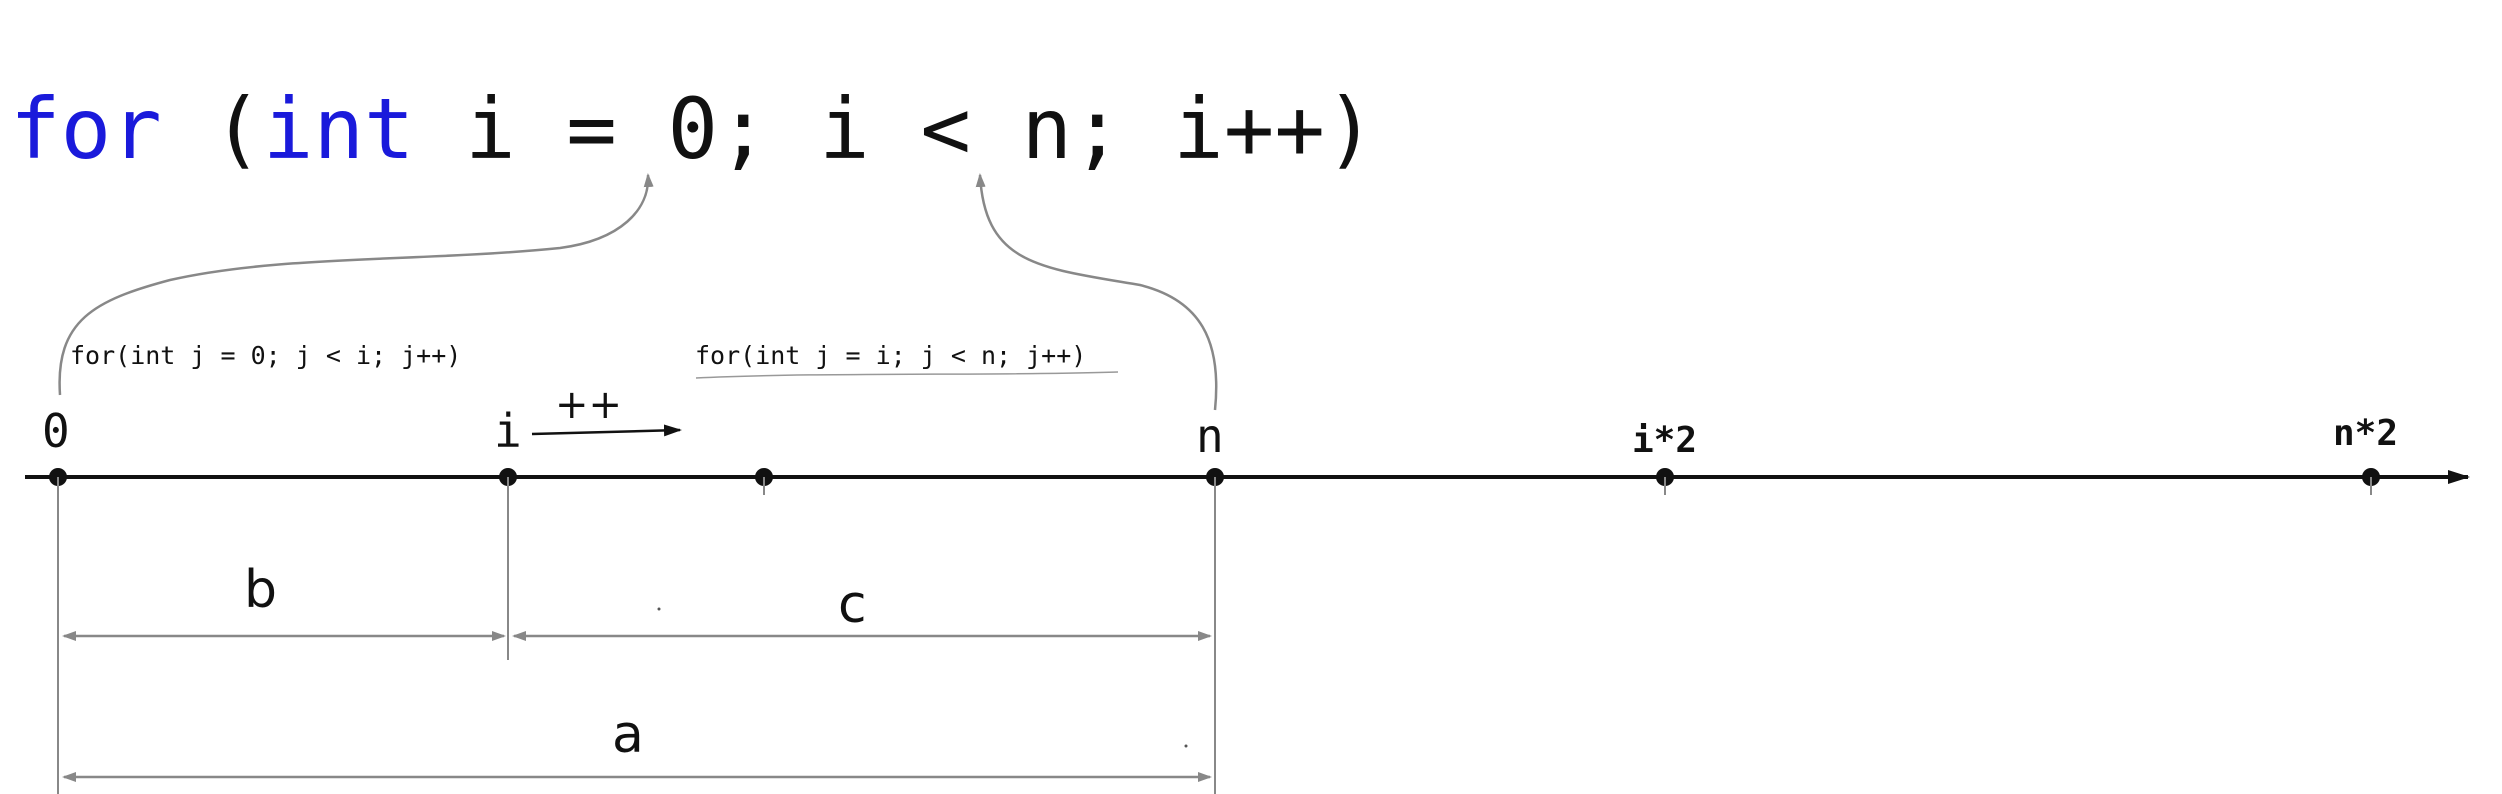 The height and width of the screenshot is (794, 2502). What do you see at coordinates (237, 129) in the screenshot?
I see `open-paren: (` at bounding box center [237, 129].